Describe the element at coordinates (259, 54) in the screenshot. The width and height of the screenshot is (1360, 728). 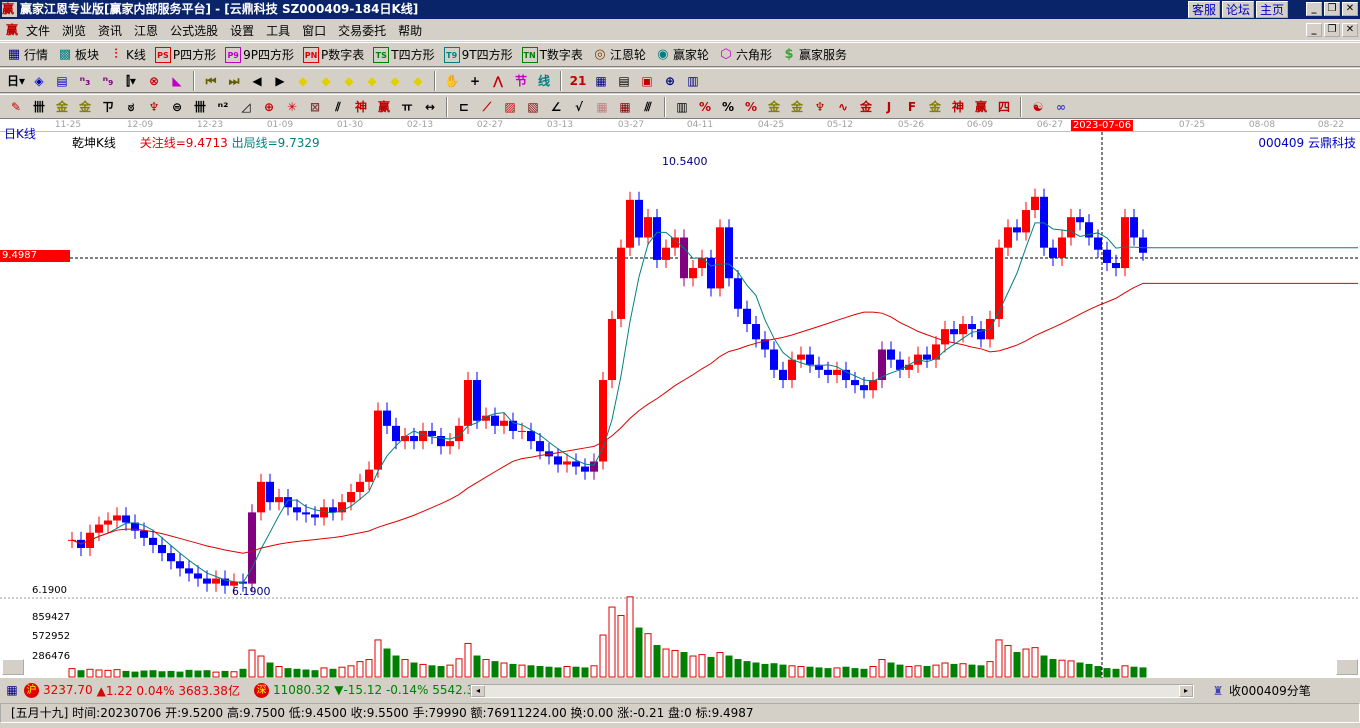
I see `toolbar-button: P9 9P四方形` at that location.